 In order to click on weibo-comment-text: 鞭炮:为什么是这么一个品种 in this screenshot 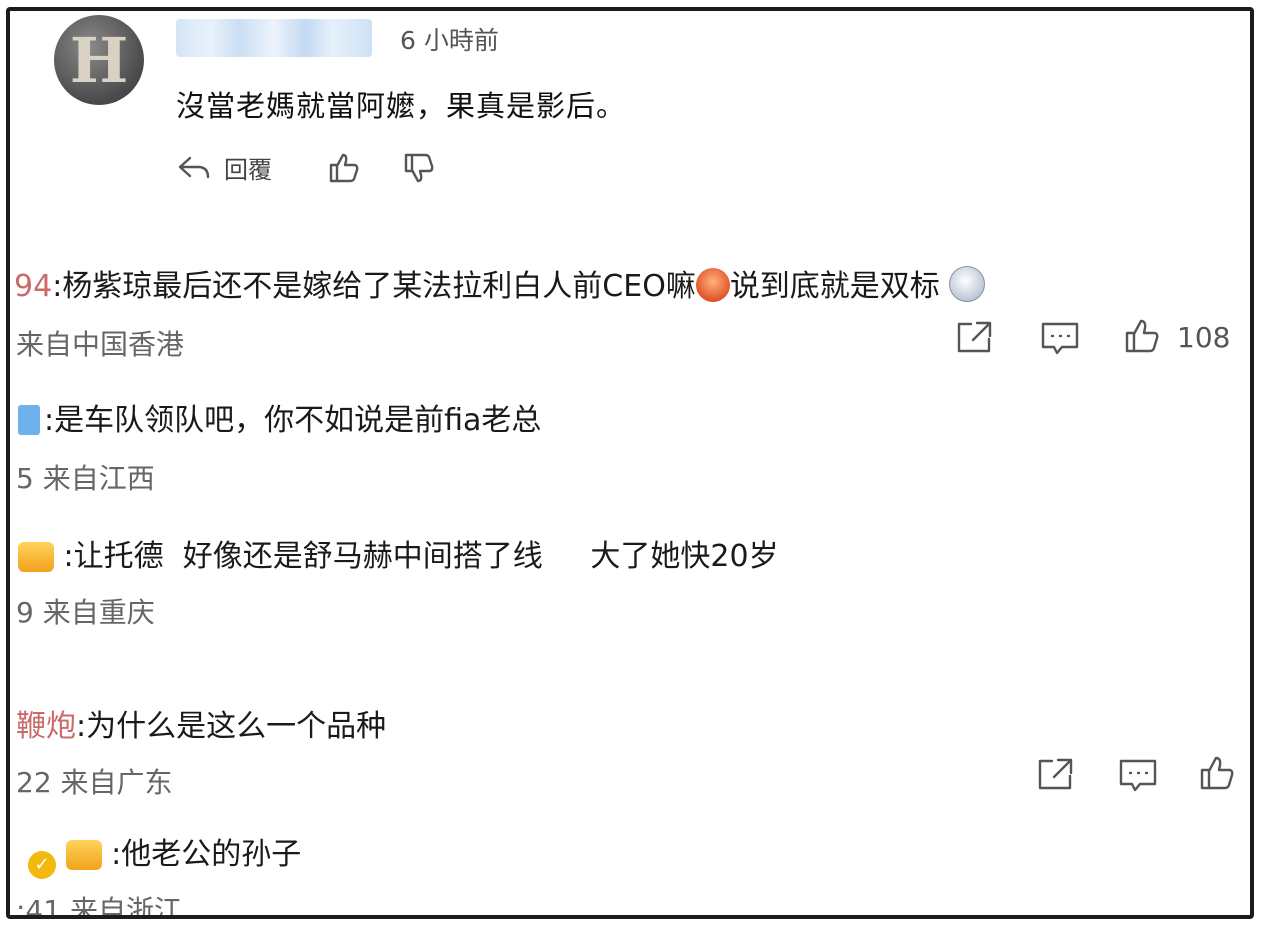, I will do `click(201, 723)`.